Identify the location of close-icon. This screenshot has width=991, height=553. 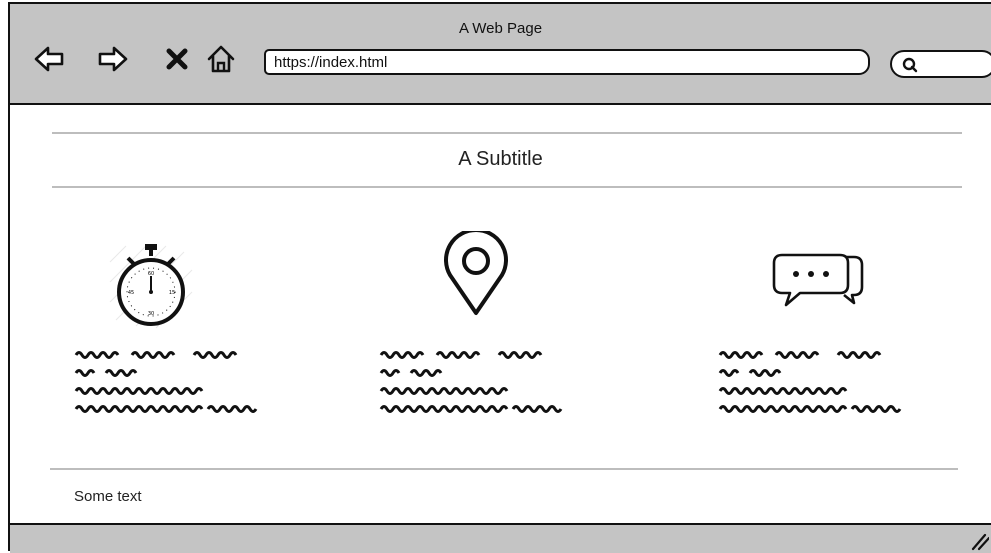
(177, 59).